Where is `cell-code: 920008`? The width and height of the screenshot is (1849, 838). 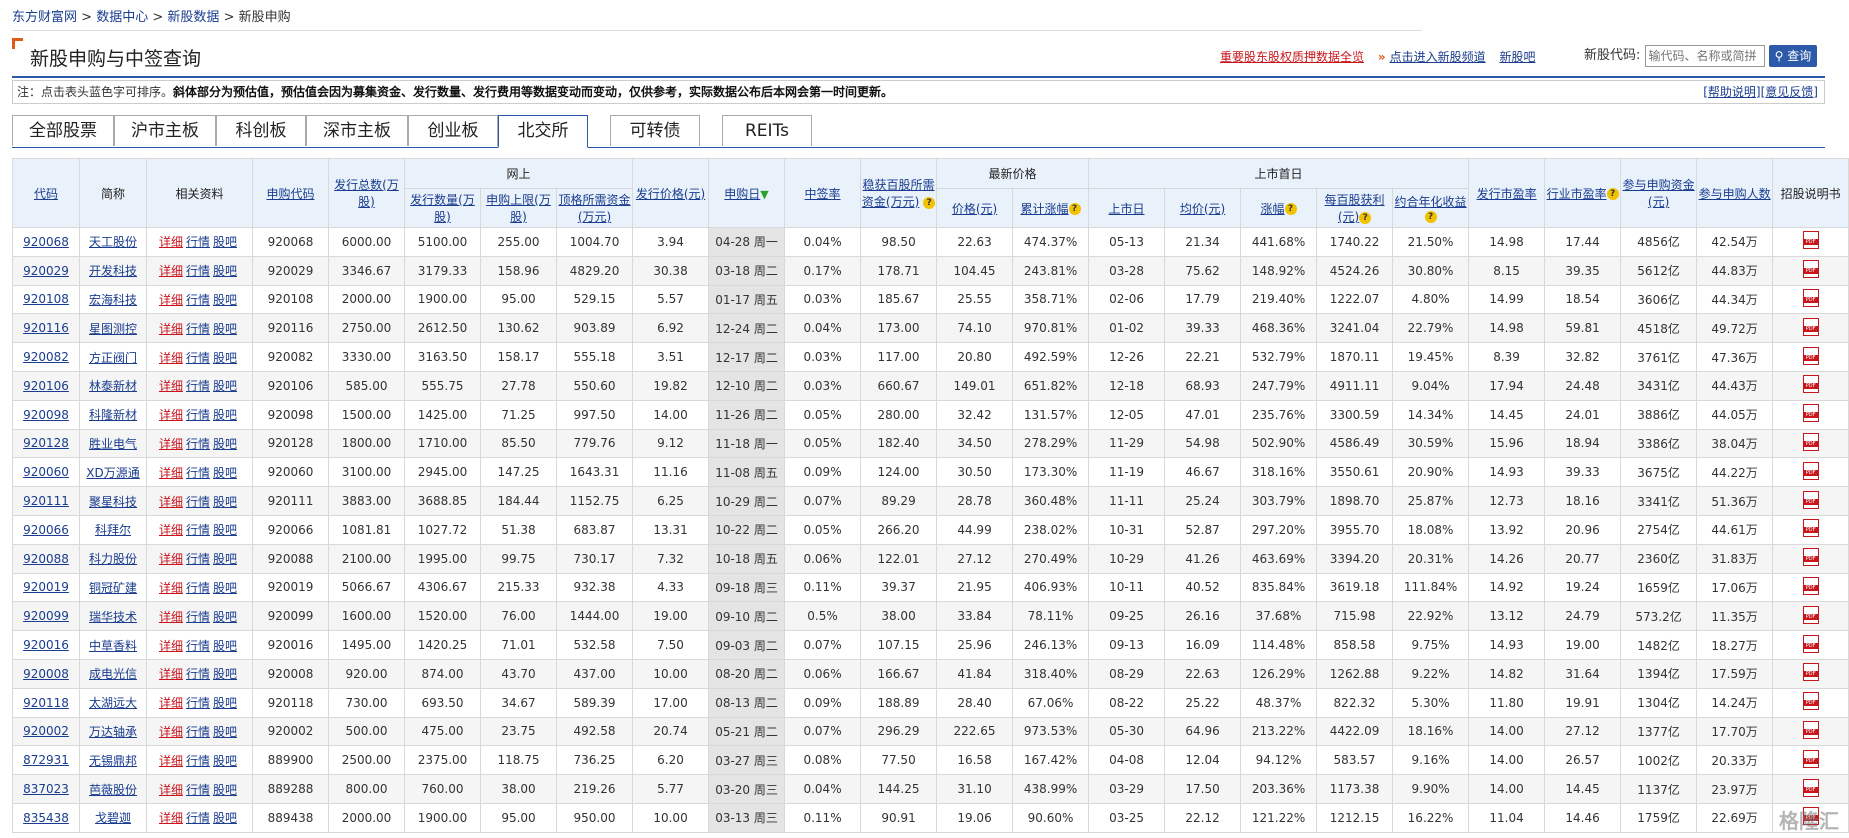
cell-code: 920008 is located at coordinates (46, 673).